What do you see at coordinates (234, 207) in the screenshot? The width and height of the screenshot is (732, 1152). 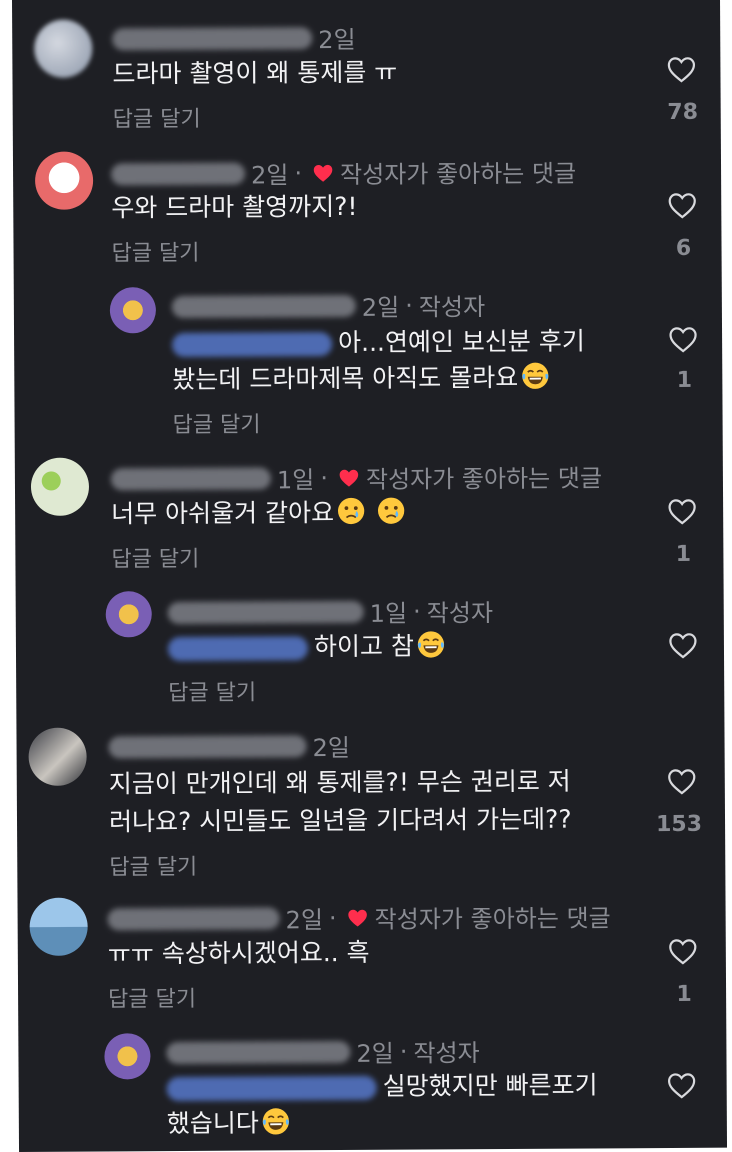 I see `comment-text: 우와 드라마 촬영까지?!` at bounding box center [234, 207].